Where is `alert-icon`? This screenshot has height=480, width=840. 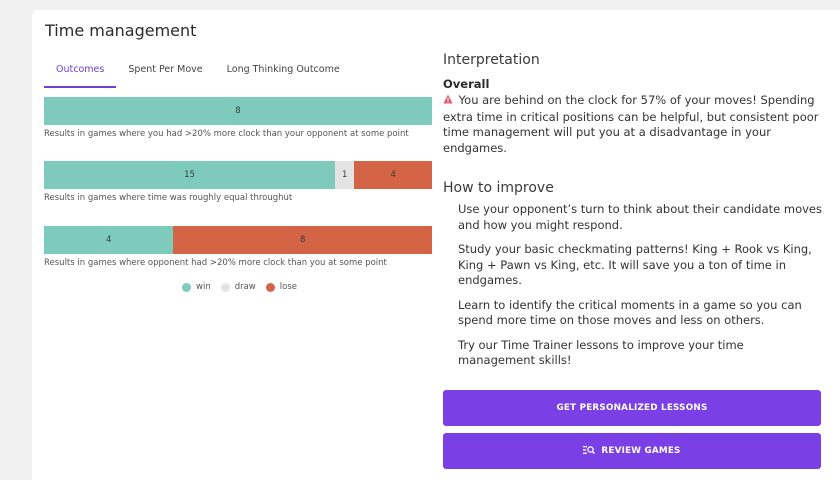
alert-icon is located at coordinates (449, 102).